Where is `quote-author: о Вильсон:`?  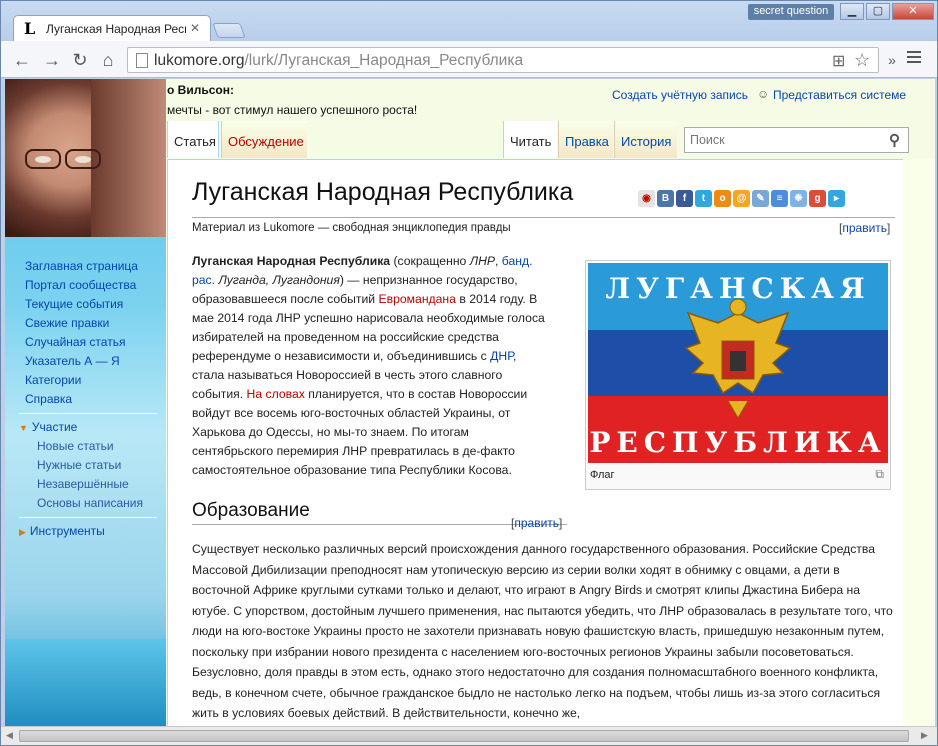
quote-author: о Вильсон: is located at coordinates (200, 90).